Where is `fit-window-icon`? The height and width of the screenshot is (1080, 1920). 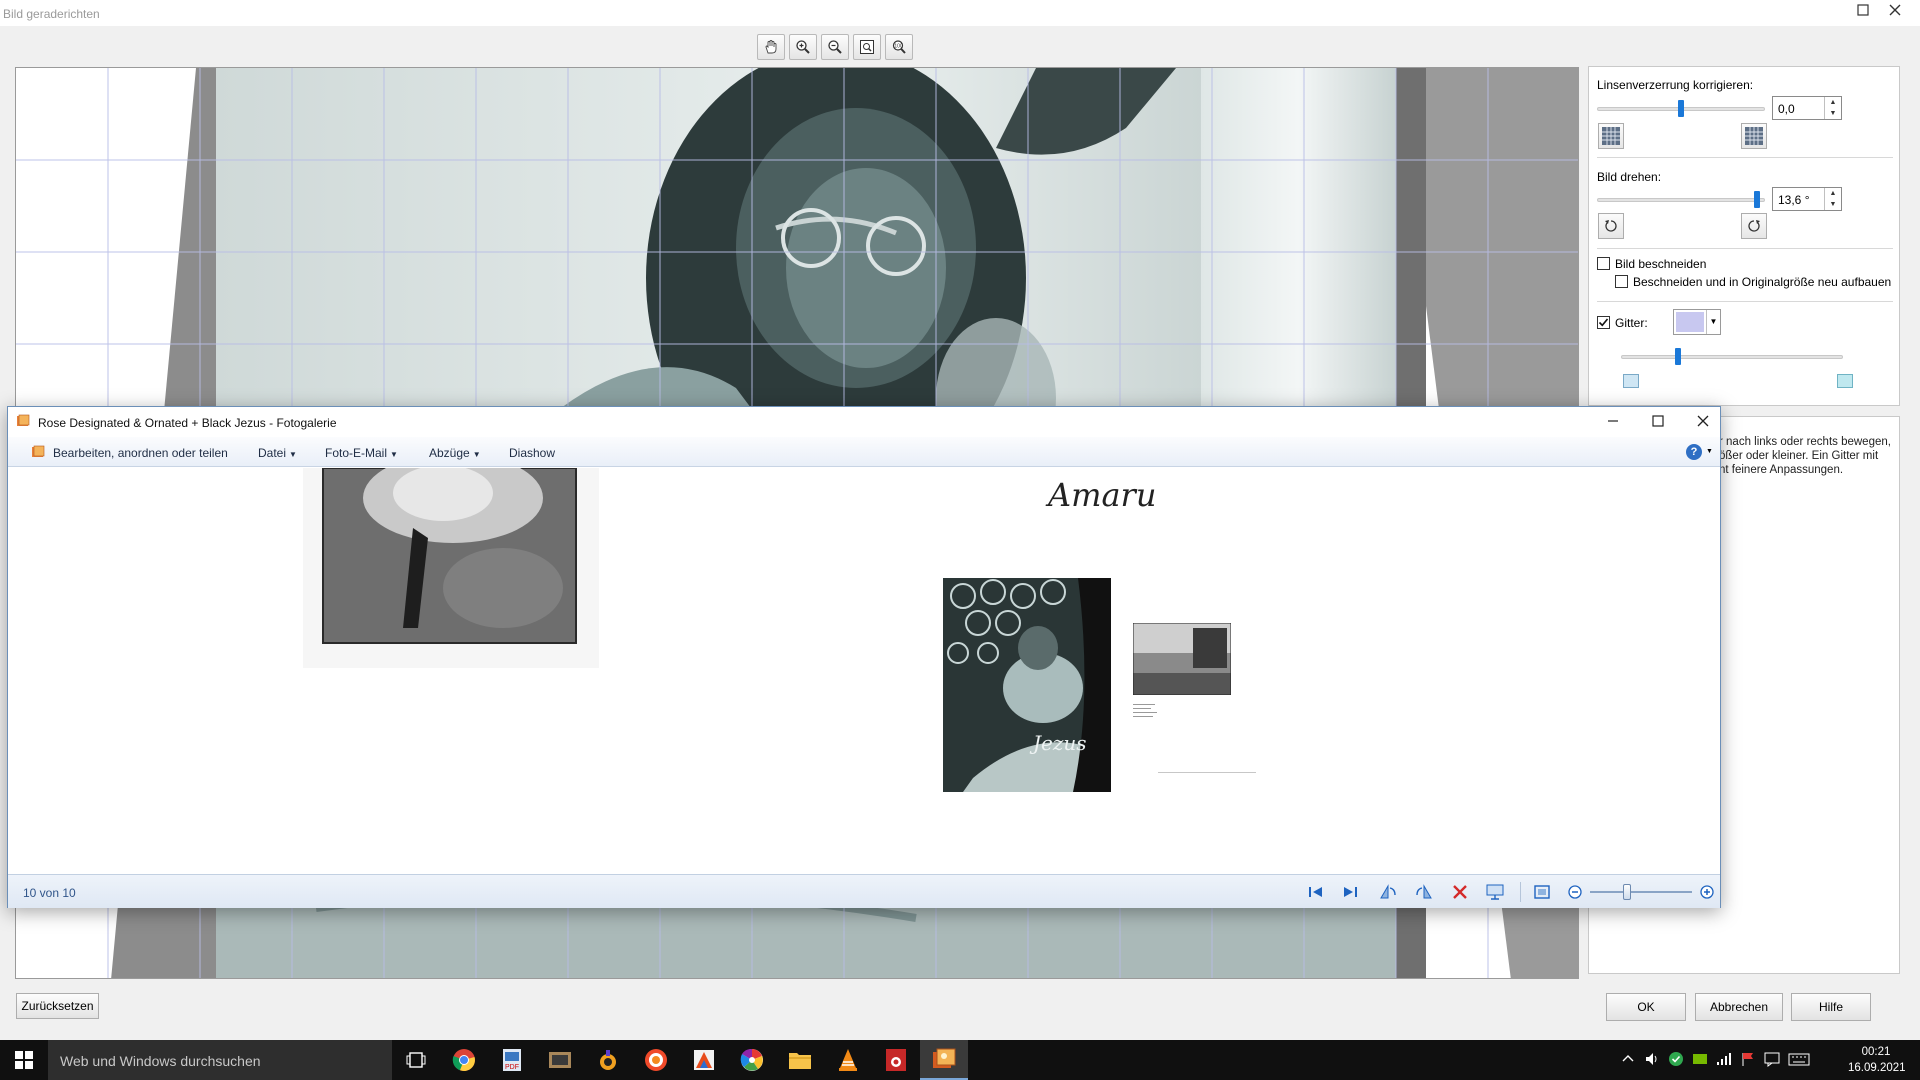 fit-window-icon is located at coordinates (1542, 892).